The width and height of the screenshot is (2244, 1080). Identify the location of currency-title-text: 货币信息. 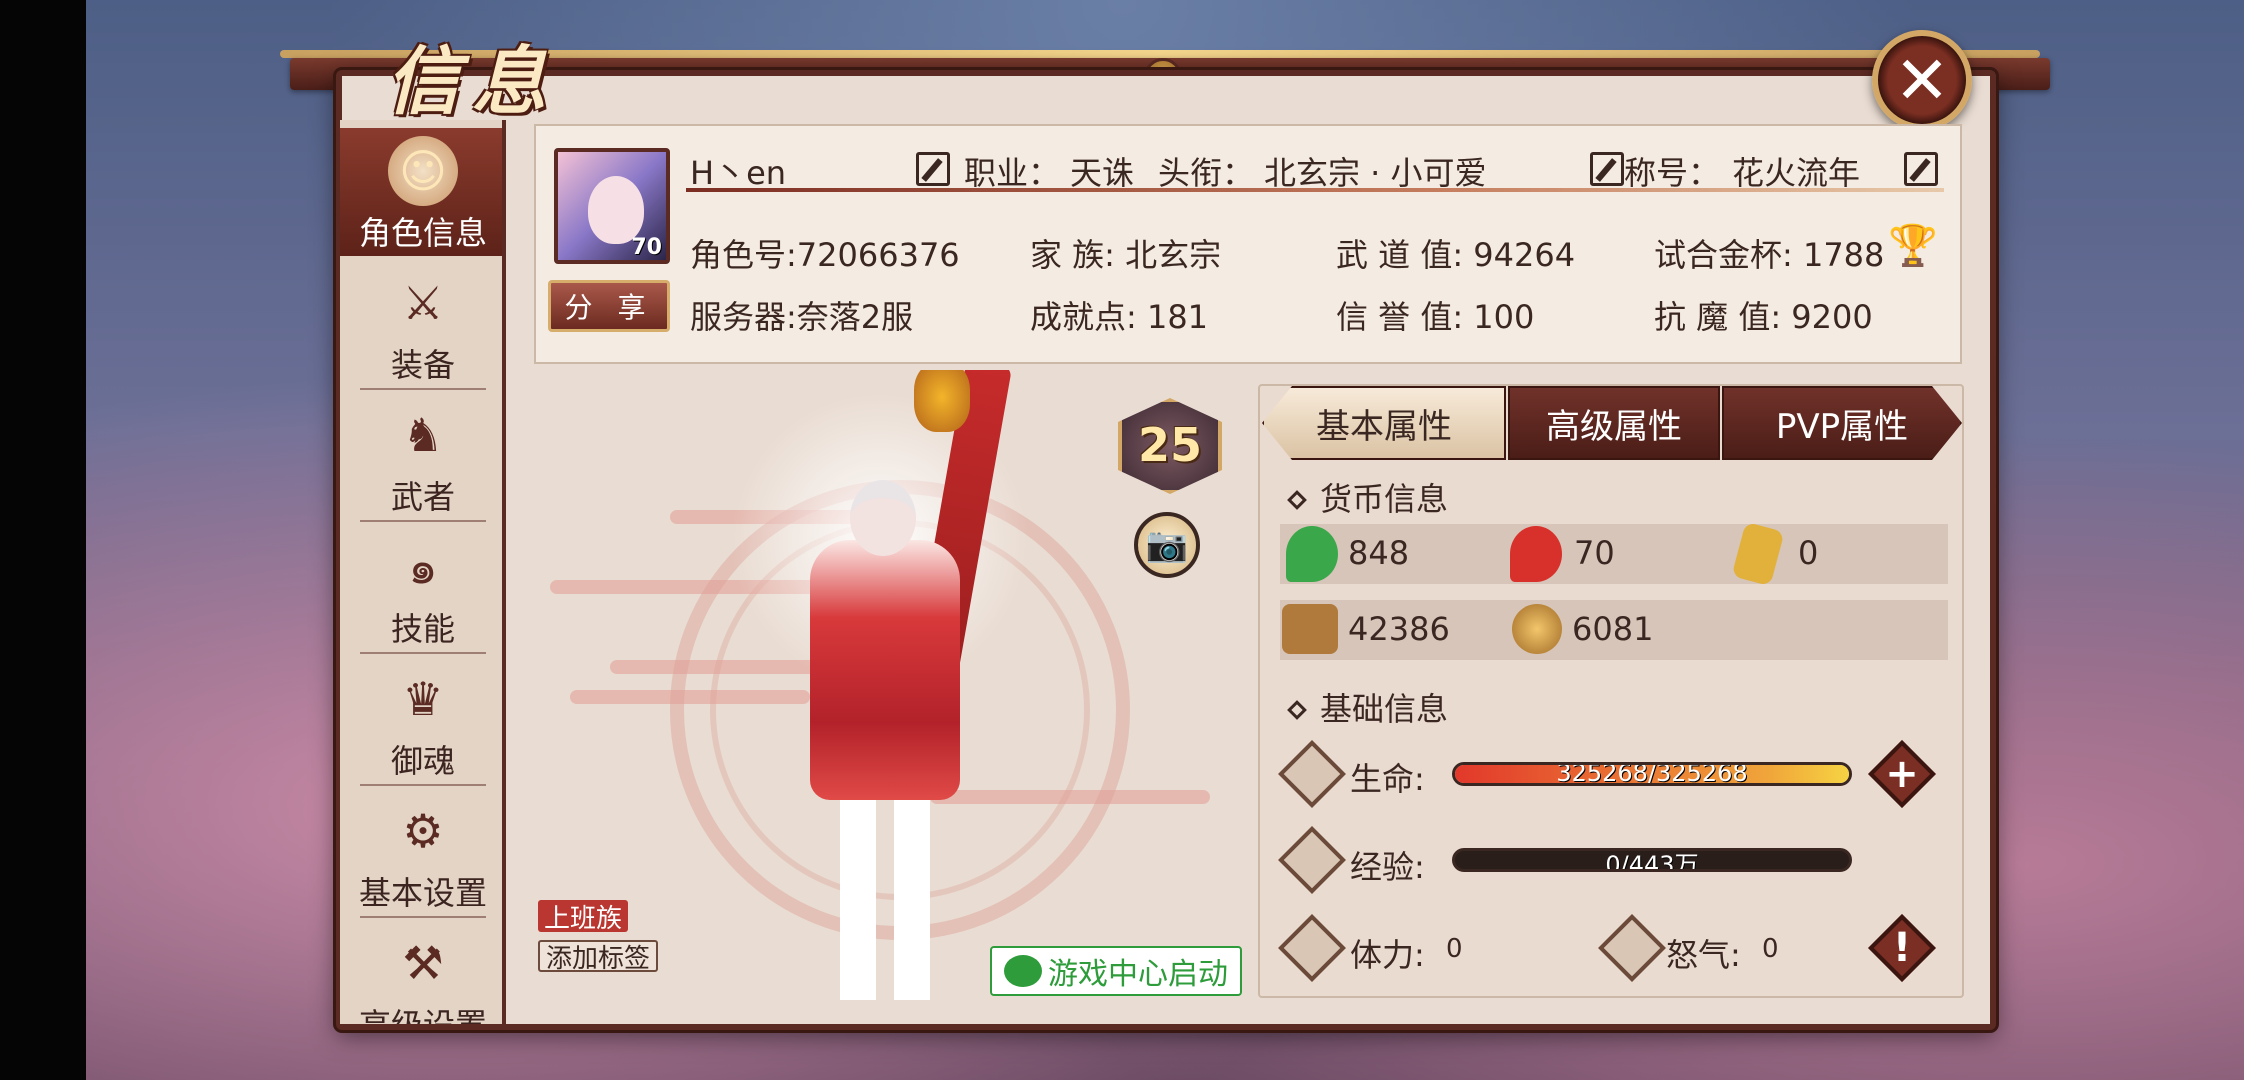
(1384, 499).